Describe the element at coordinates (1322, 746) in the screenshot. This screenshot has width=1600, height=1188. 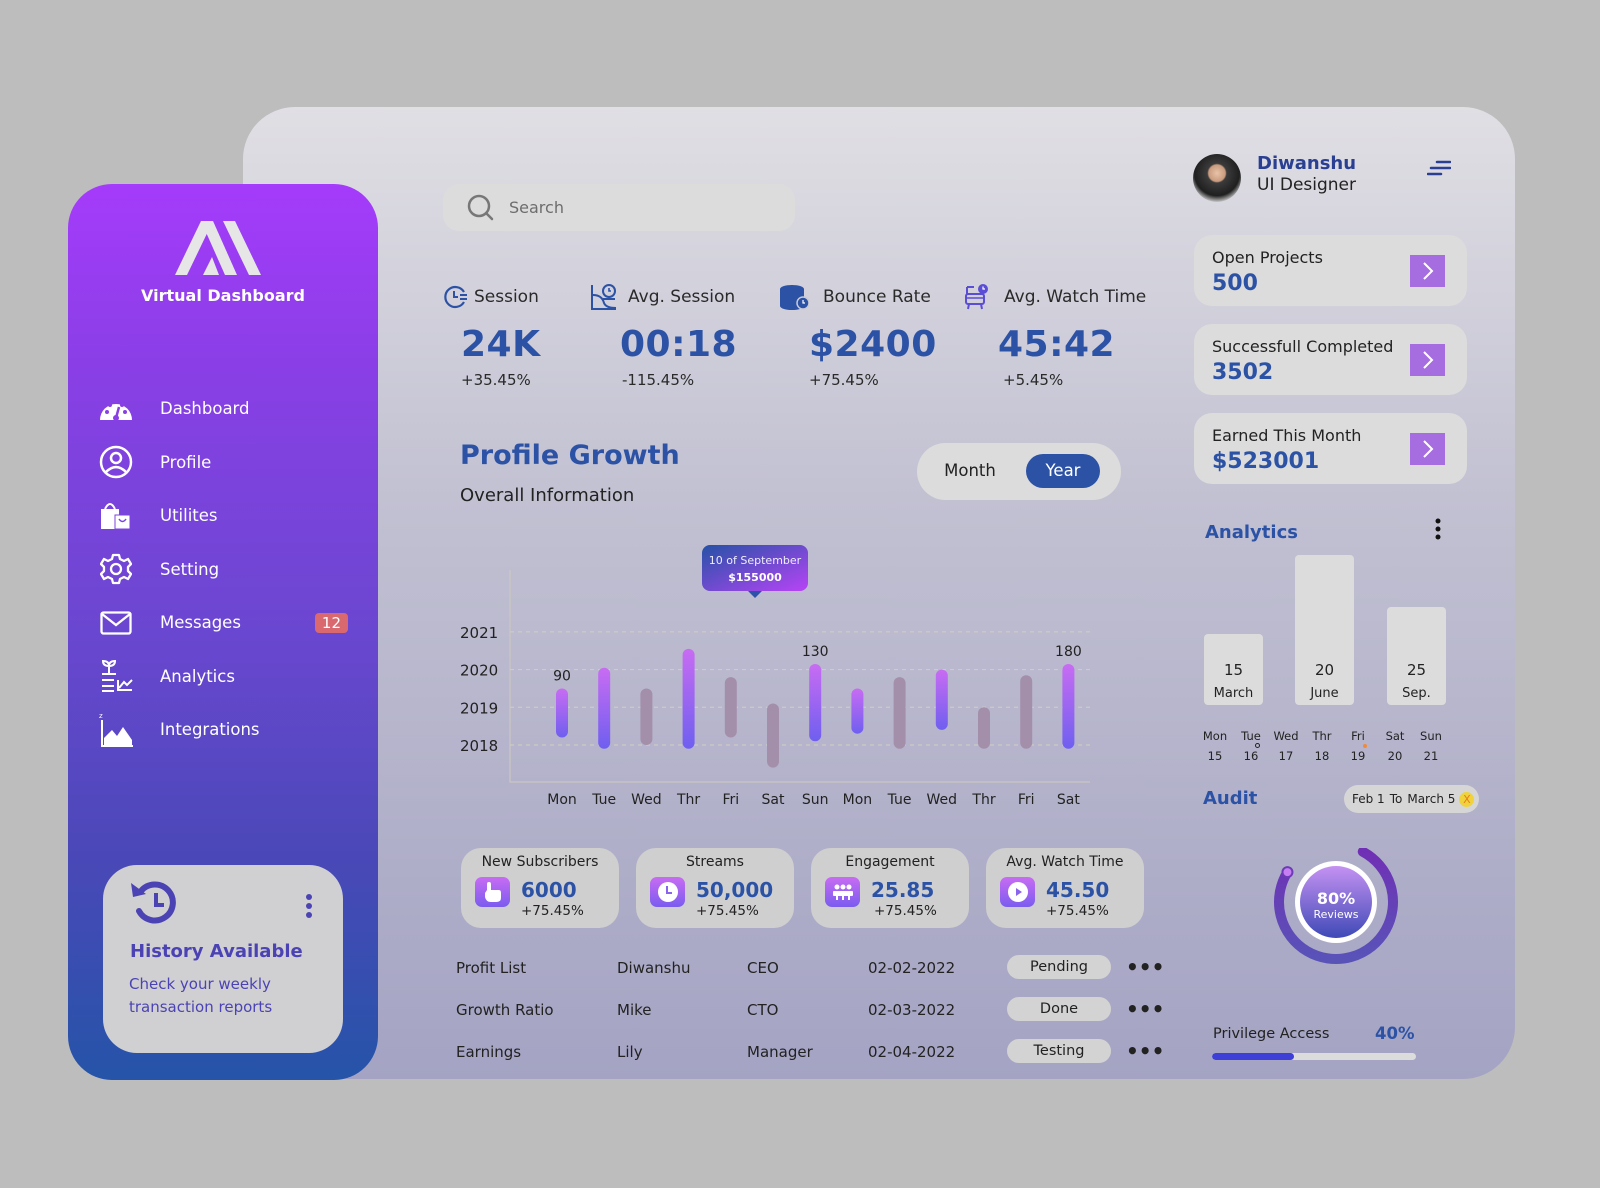
I see `day-thr: Thr 18` at that location.